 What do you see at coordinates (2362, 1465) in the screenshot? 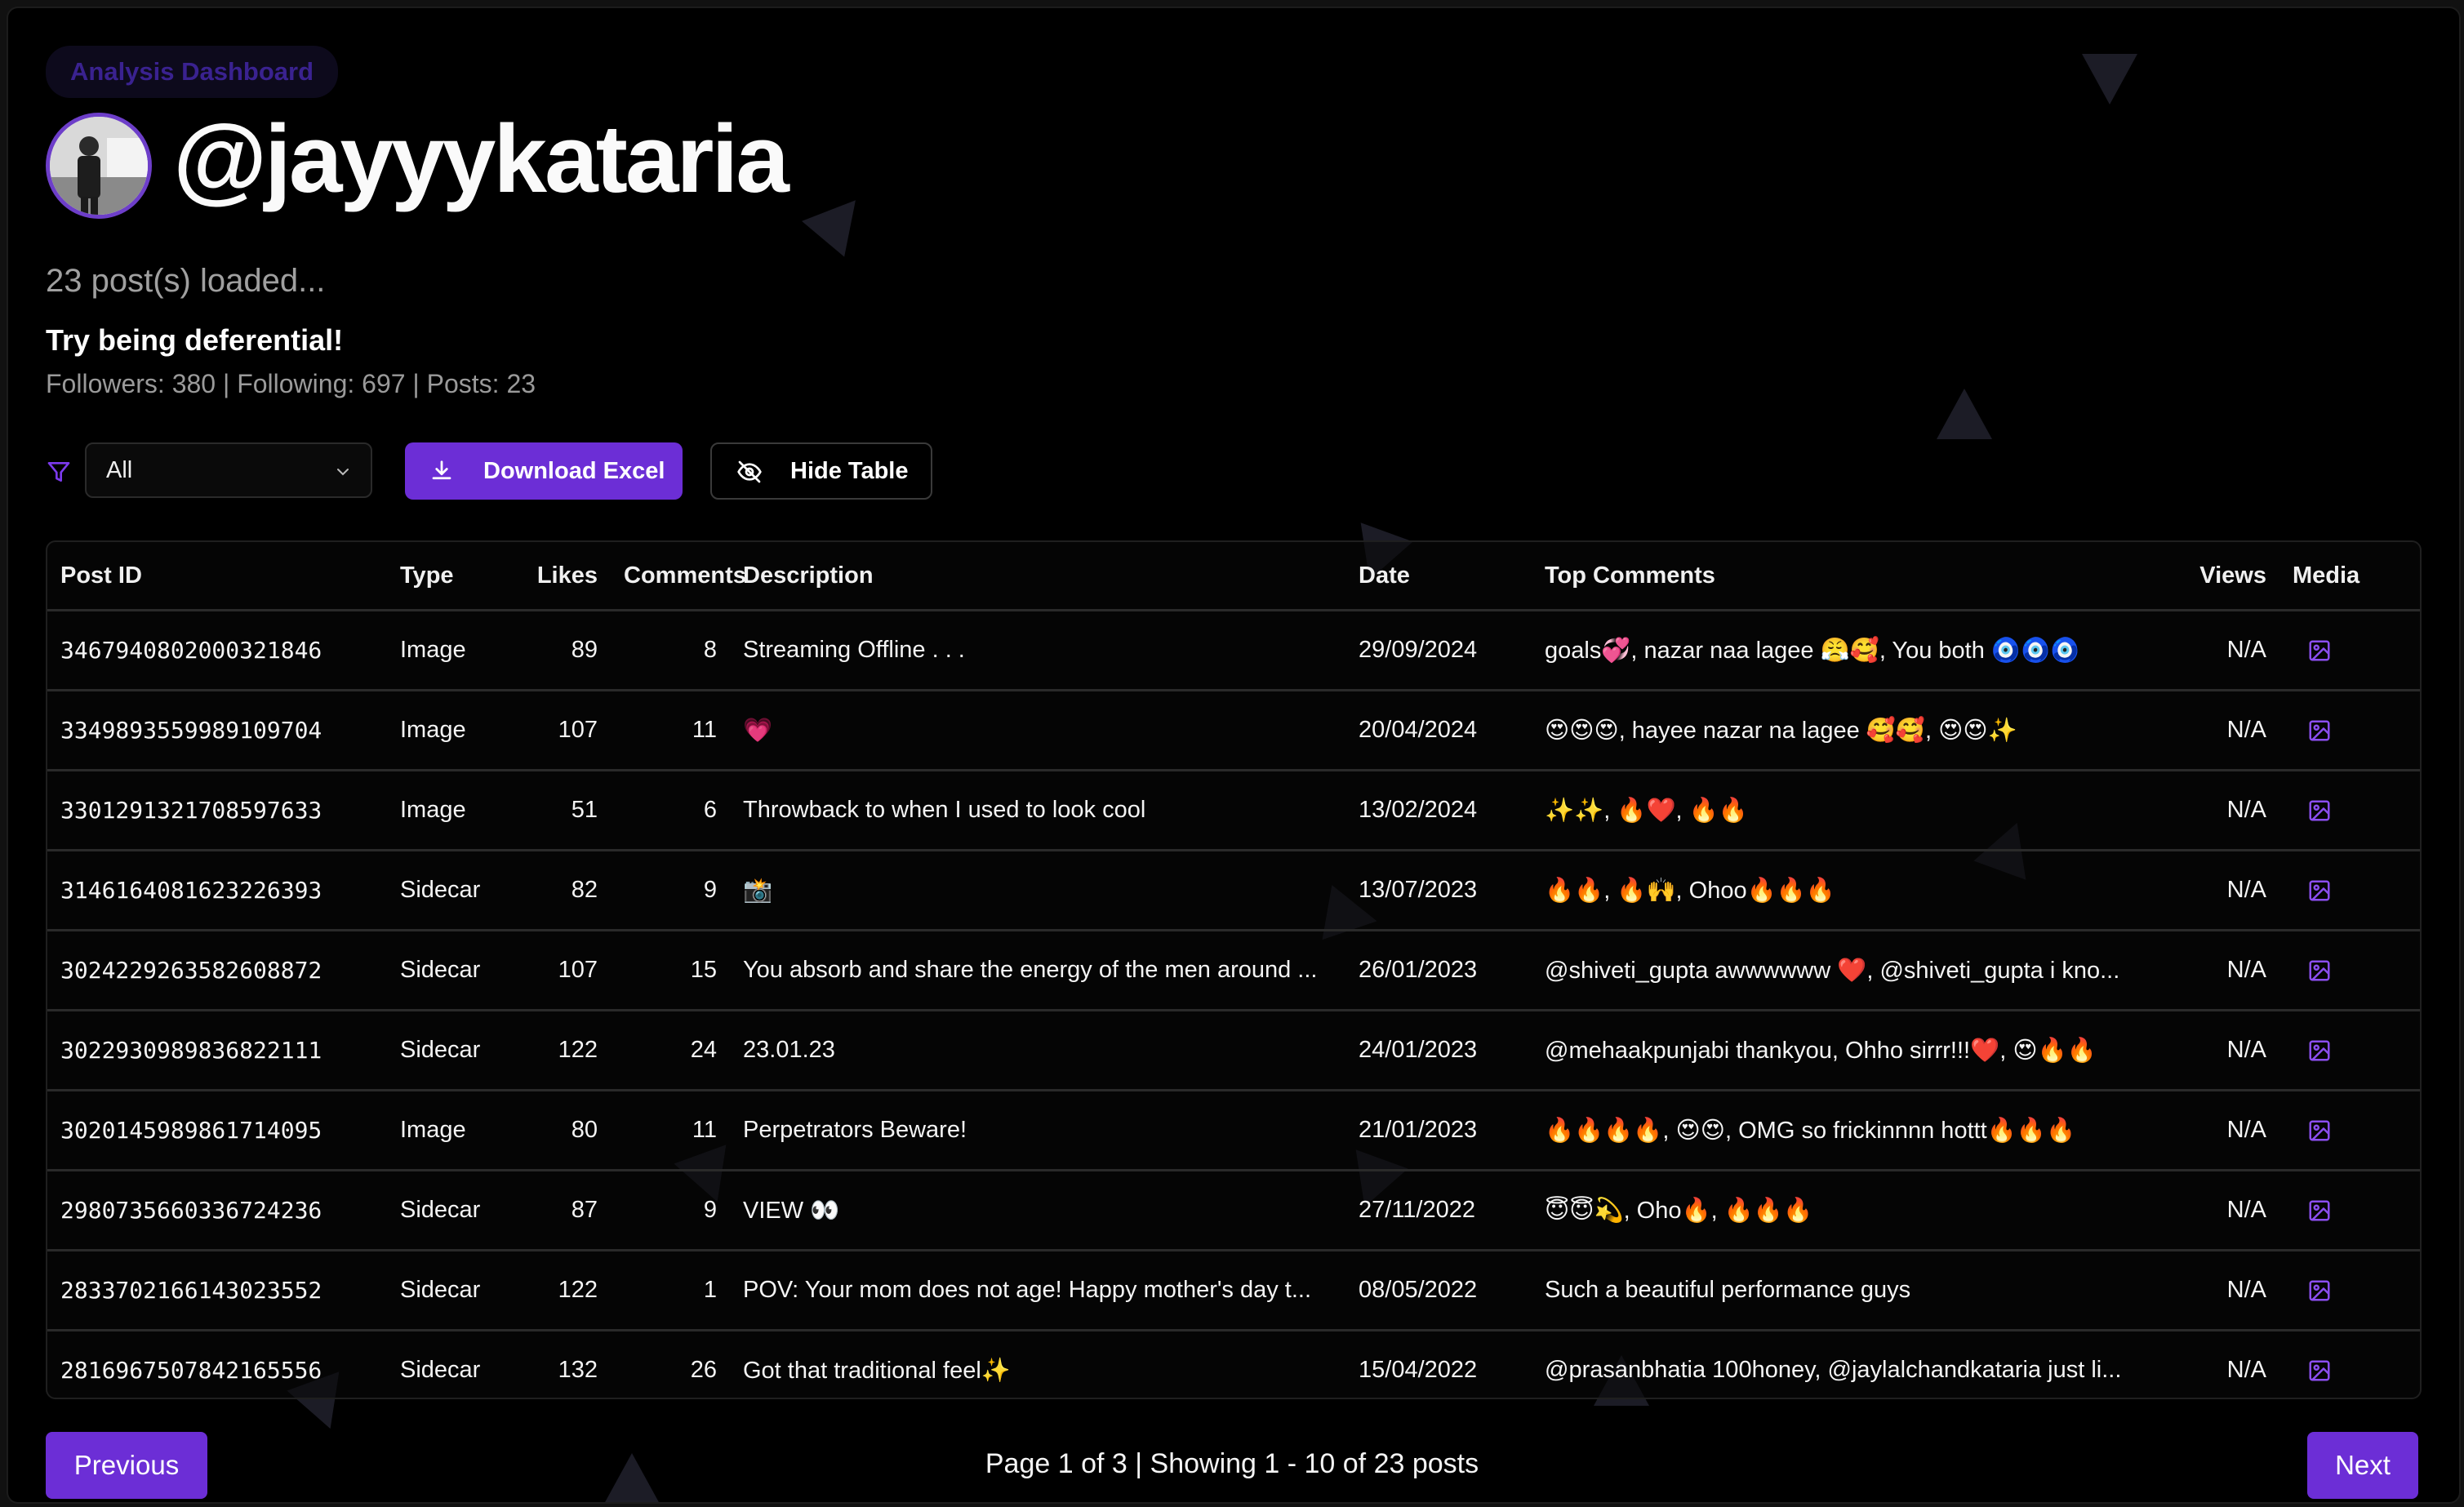
I see `next-page-button: Next` at bounding box center [2362, 1465].